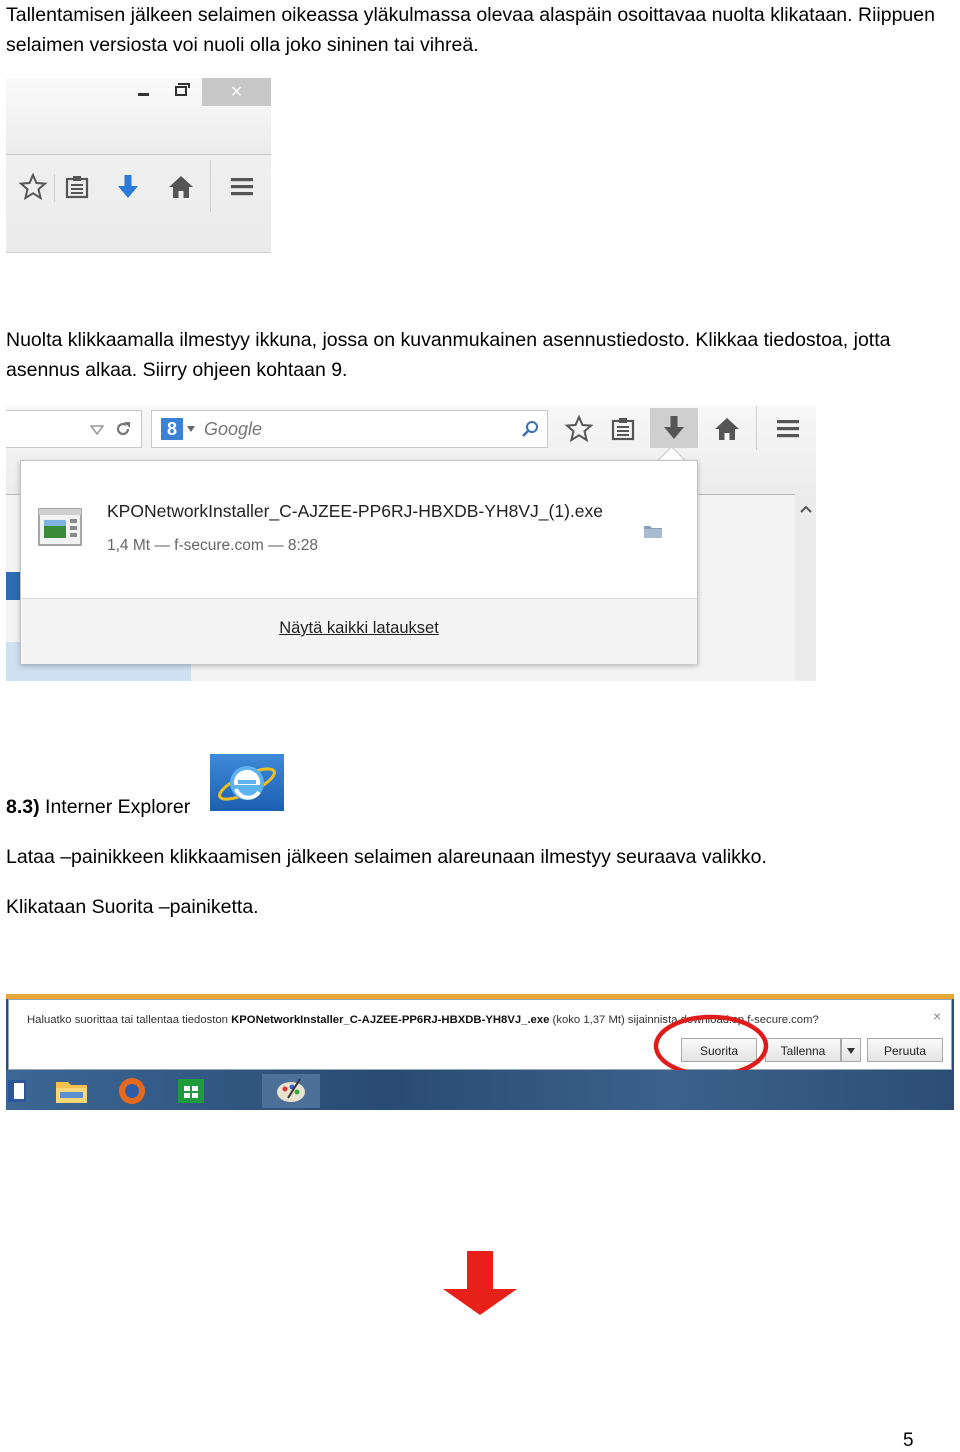 This screenshot has height=1452, width=960. I want to click on file-explorer-icon, so click(71, 1091).